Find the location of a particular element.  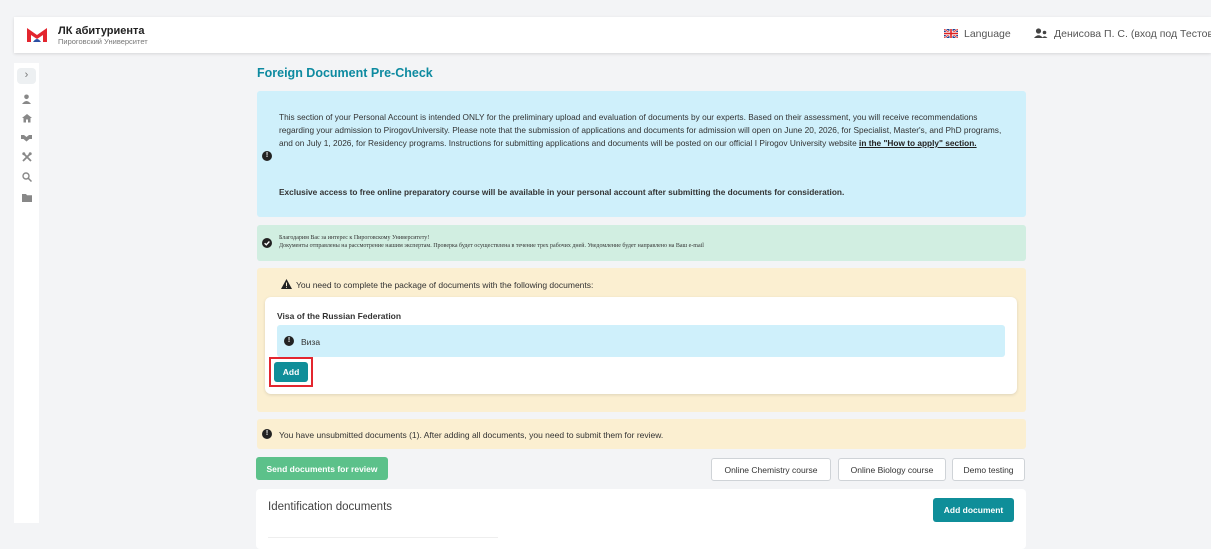

warning-icon is located at coordinates (286, 284).